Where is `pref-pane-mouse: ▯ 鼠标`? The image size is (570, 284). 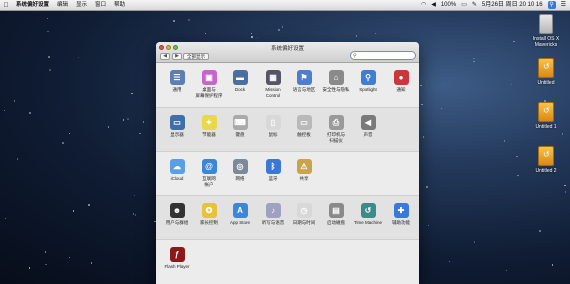 pref-pane-mouse: ▯ 鼠标 is located at coordinates (273, 126).